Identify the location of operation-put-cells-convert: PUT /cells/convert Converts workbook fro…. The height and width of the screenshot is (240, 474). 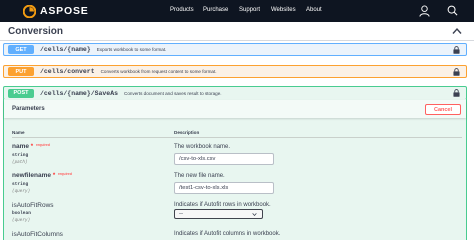
(235, 71).